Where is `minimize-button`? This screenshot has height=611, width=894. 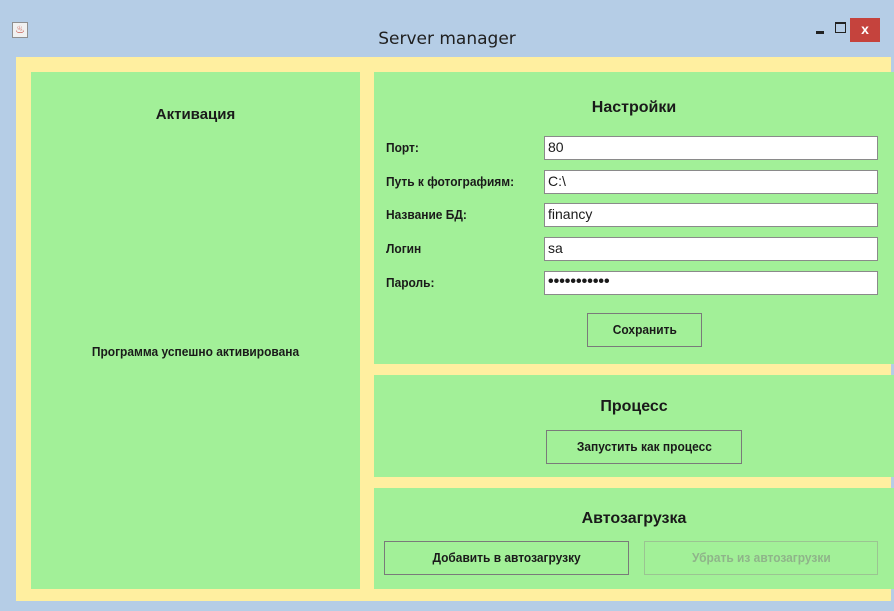 minimize-button is located at coordinates (820, 30).